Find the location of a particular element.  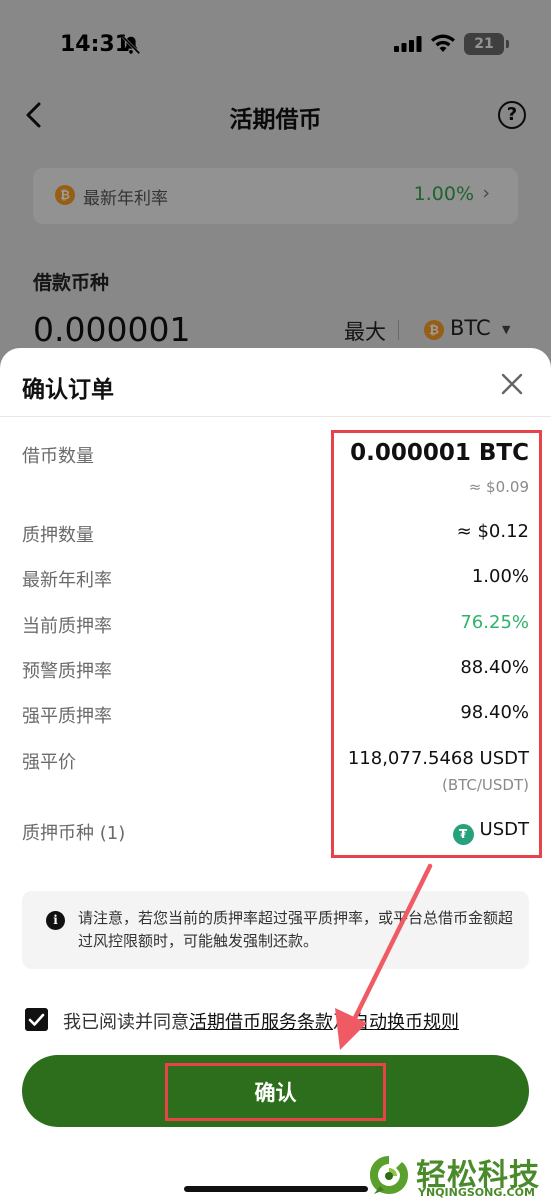

warning-ltv-label: 预警质押率 is located at coordinates (67, 671).